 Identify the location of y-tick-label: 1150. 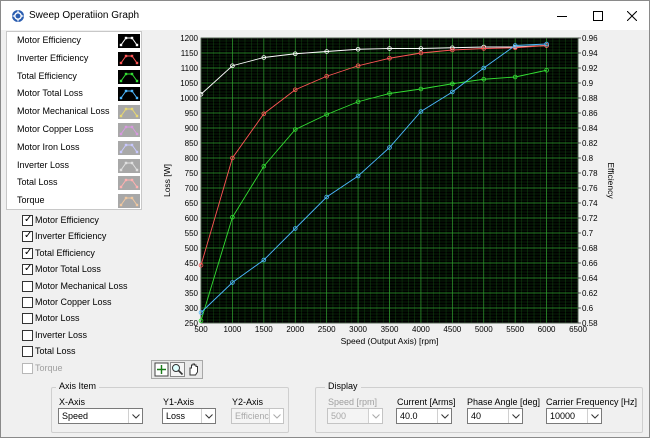
(190, 53).